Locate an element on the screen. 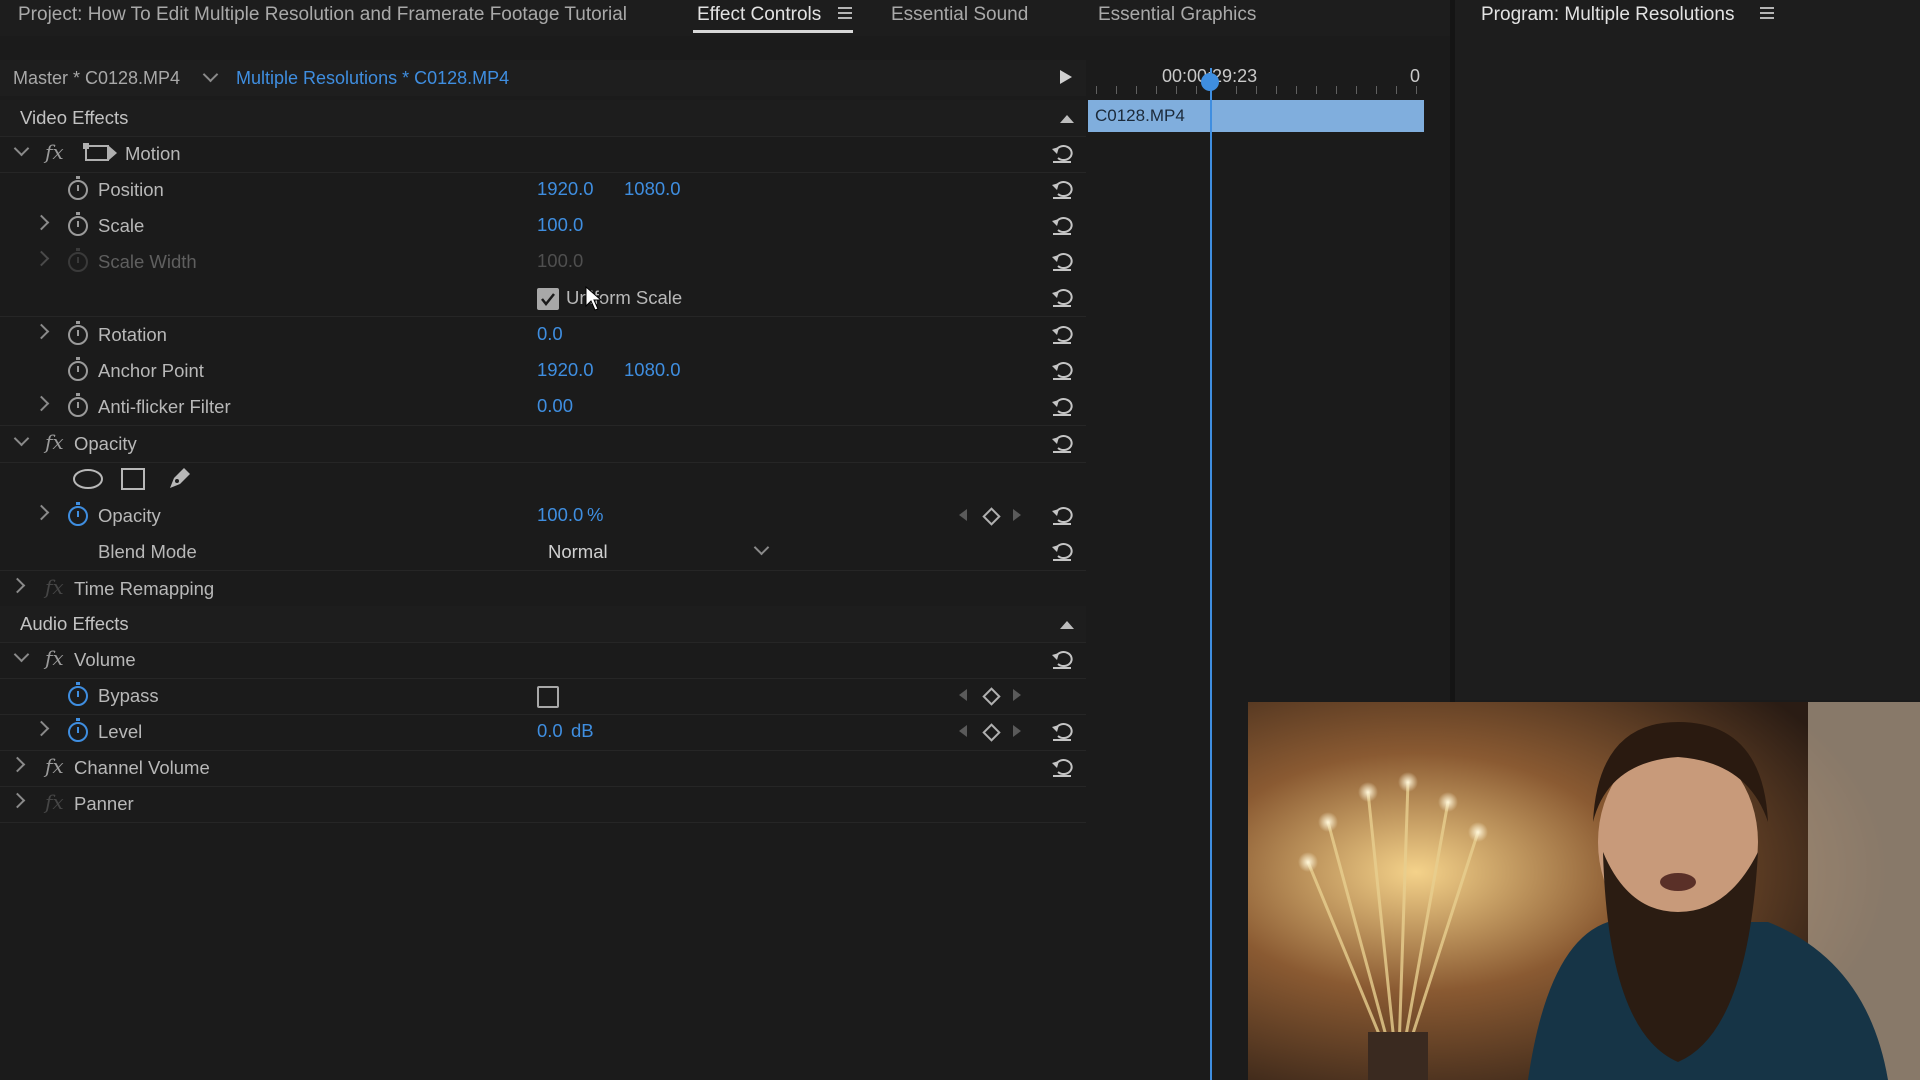 This screenshot has width=1920, height=1080. blend-mode-dropdown: Normal is located at coordinates (656, 551).